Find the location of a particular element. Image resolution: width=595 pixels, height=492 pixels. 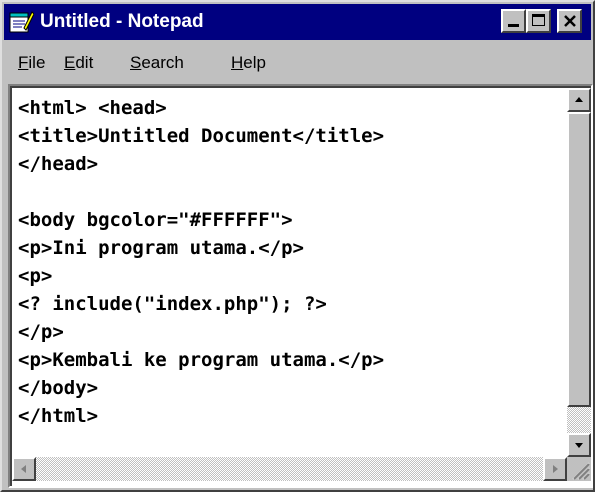

resize-grip is located at coordinates (579, 469).